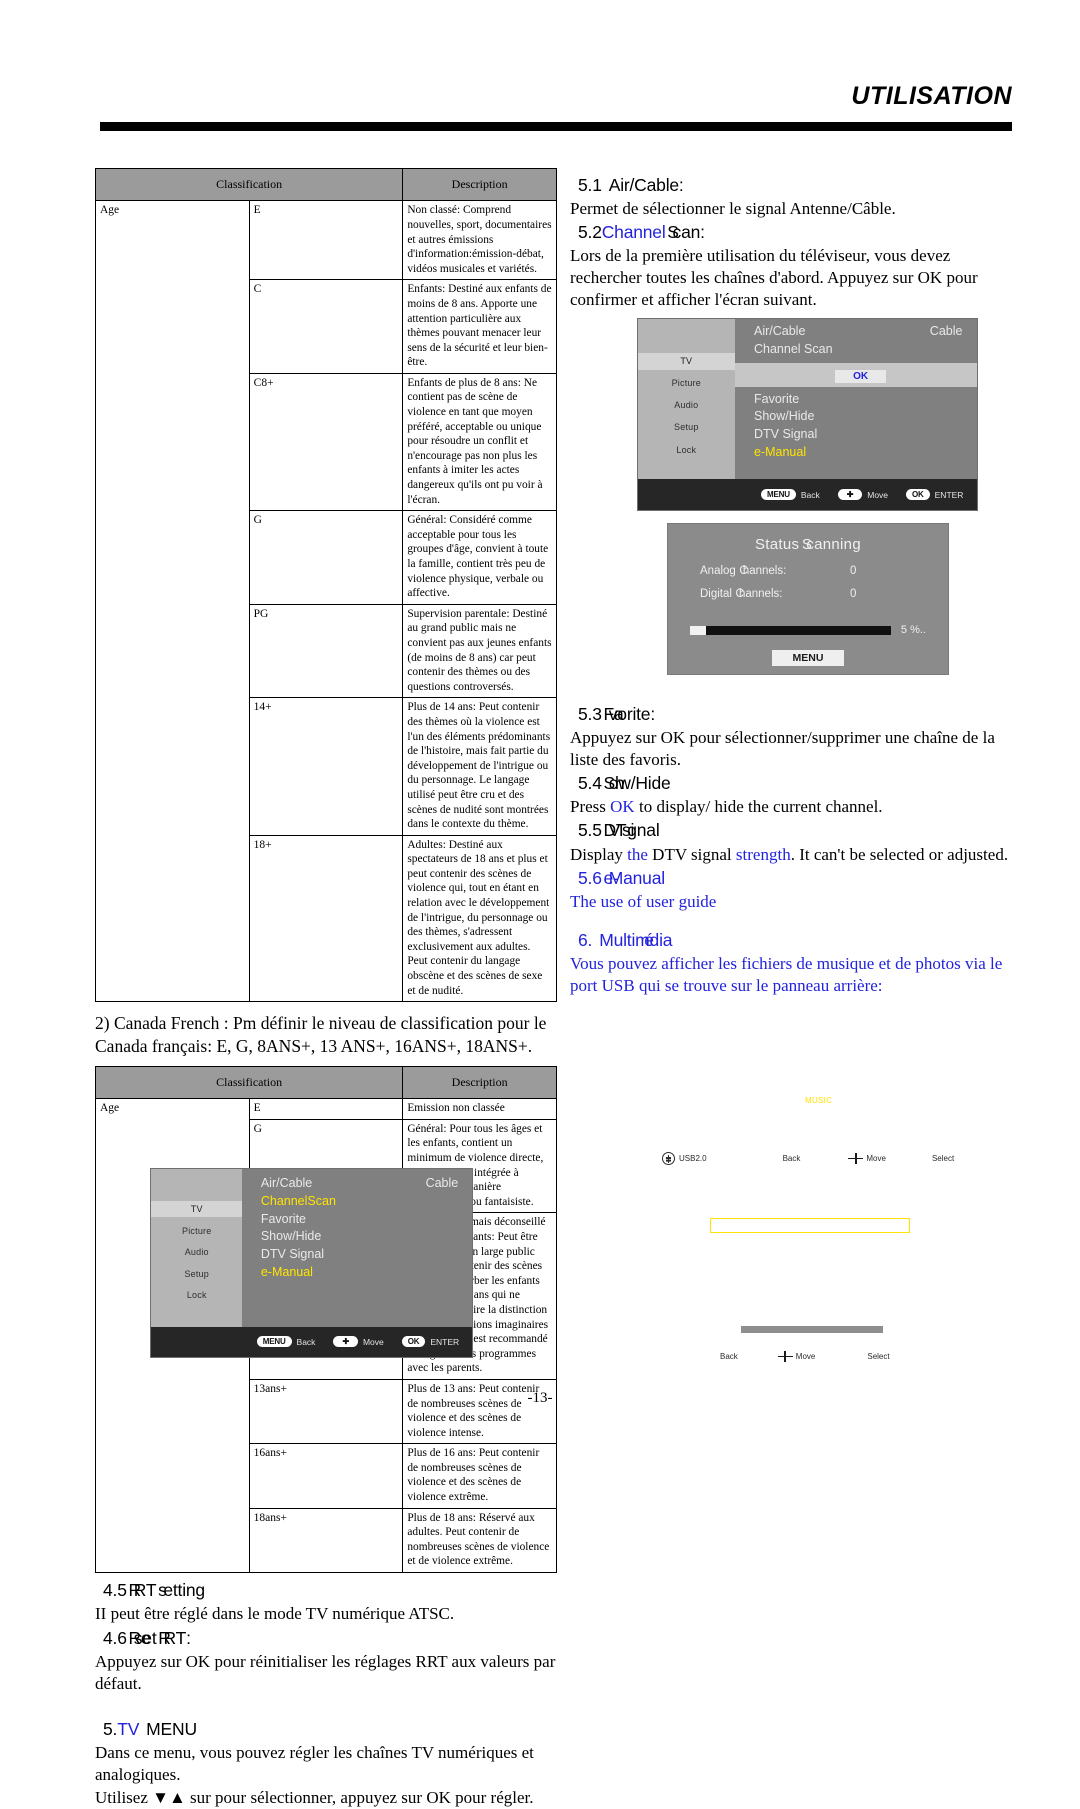  What do you see at coordinates (743, 571) in the screenshot?
I see `analog-channels-label: Analog hannels: C` at bounding box center [743, 571].